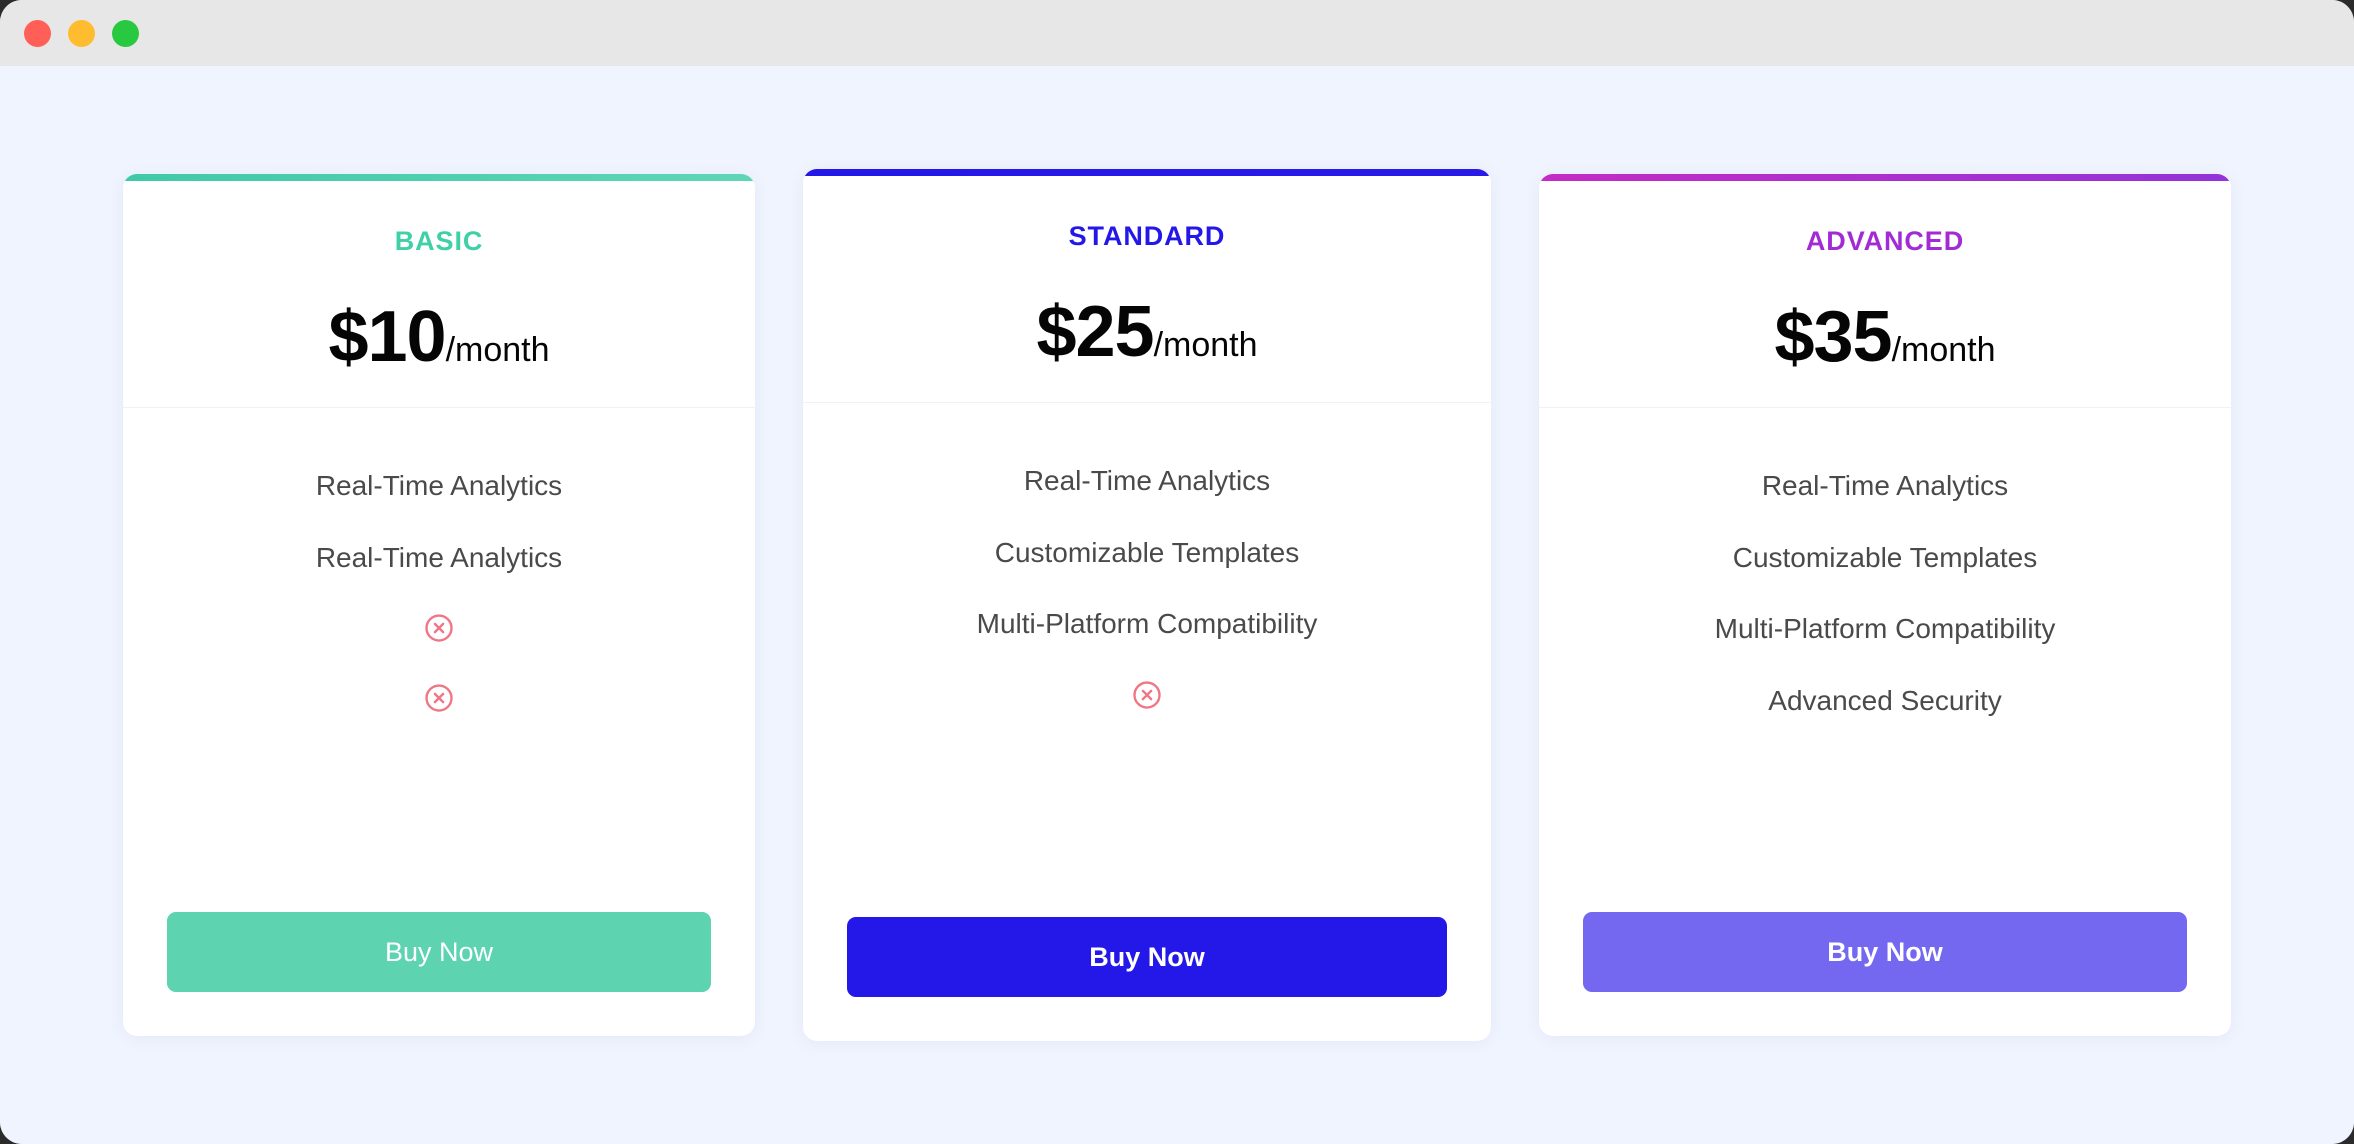 This screenshot has height=1144, width=2354. Describe the element at coordinates (439, 241) in the screenshot. I see `plan-name: BASIC` at that location.